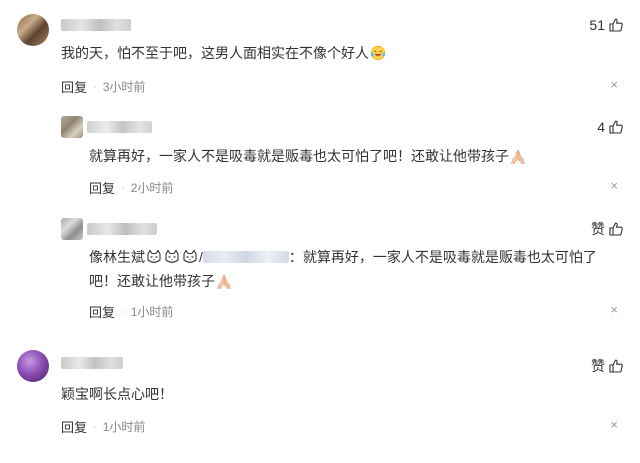 This screenshot has width=640, height=463. I want to click on comment-text-content: 颖宝啊长点心吧！, so click(117, 394).